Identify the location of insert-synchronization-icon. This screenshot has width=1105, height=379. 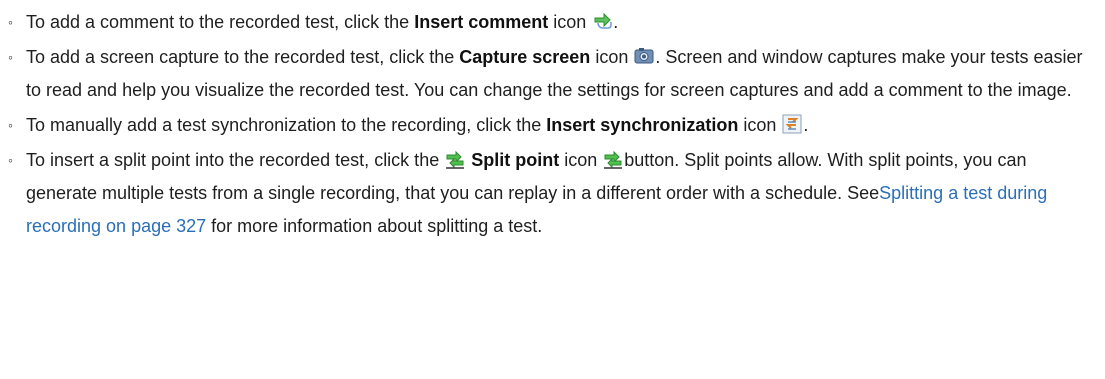
(792, 124).